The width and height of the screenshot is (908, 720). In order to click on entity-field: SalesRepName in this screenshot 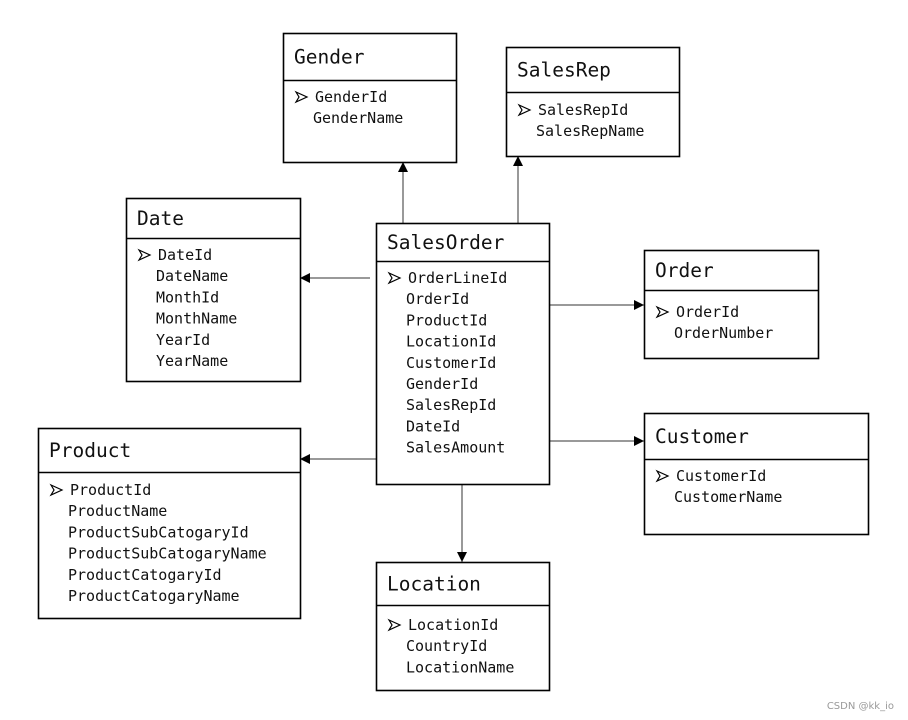, I will do `click(590, 131)`.